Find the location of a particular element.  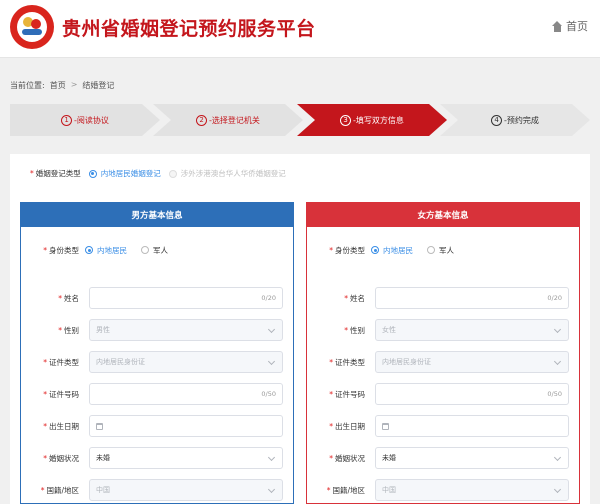

female-birth-date-picker is located at coordinates (472, 426).